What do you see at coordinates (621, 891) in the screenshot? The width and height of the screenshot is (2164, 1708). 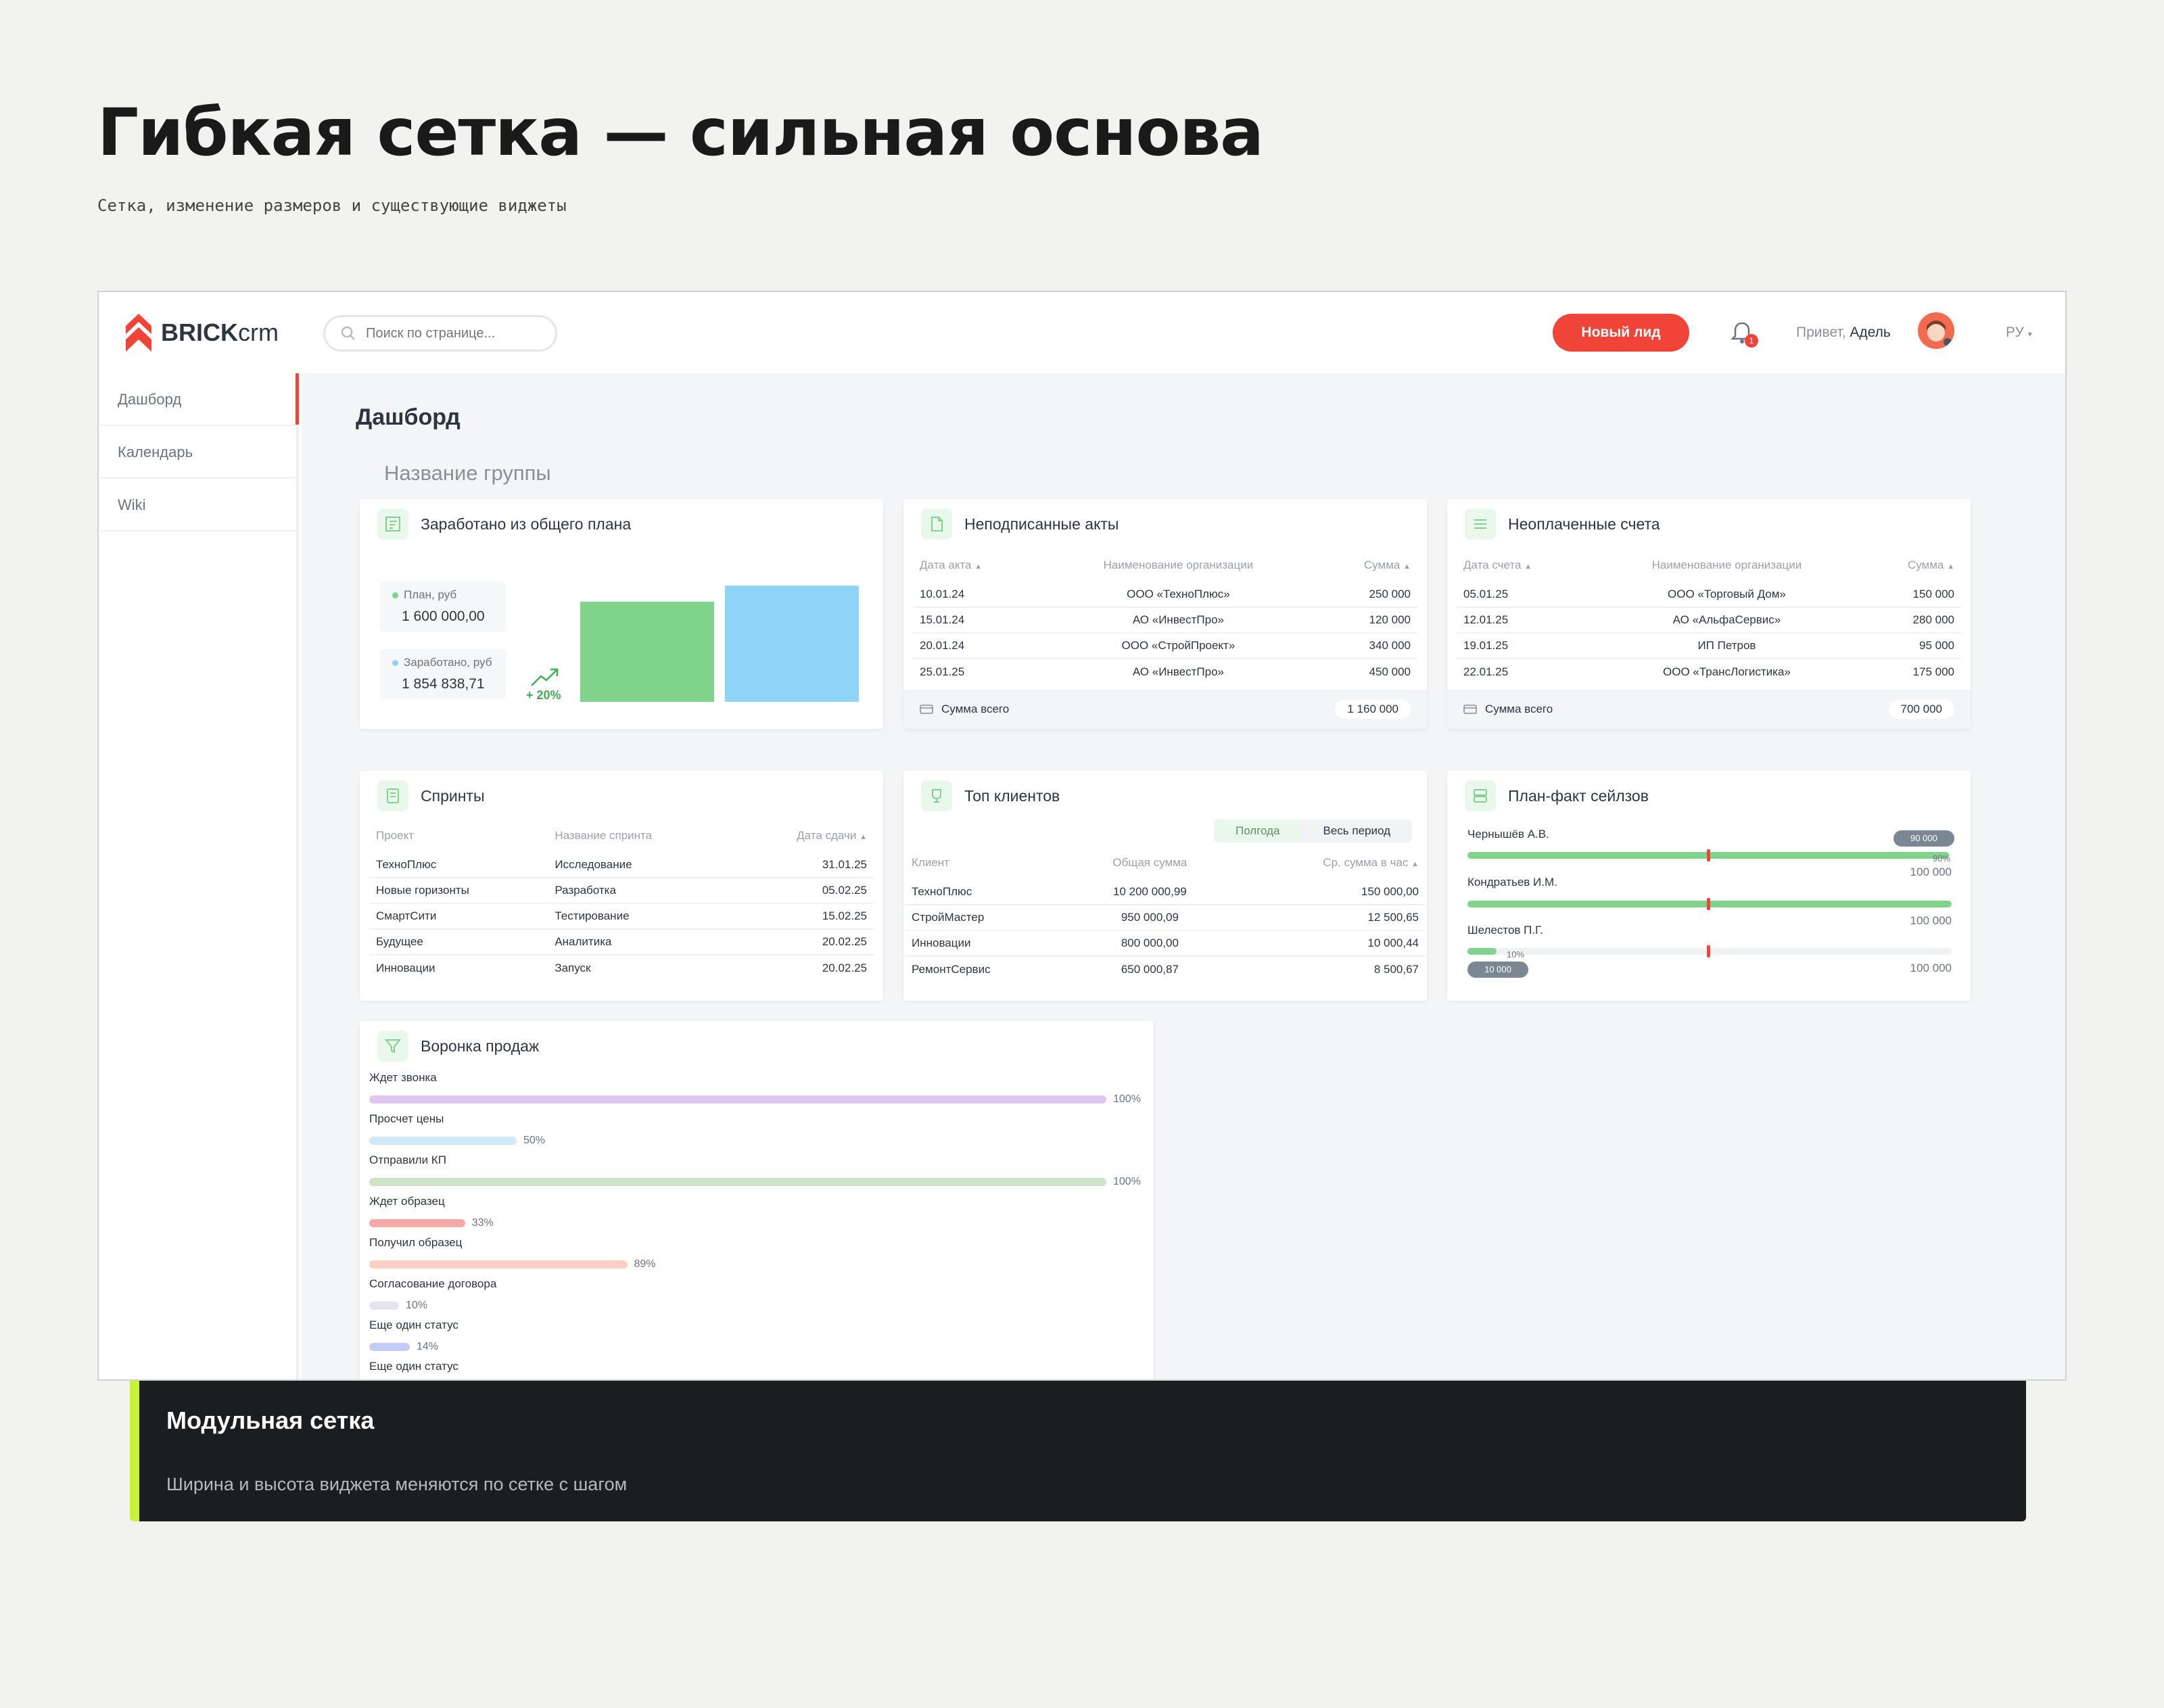 I see `table-row: Новые горизонты Разработка 05.02.25` at bounding box center [621, 891].